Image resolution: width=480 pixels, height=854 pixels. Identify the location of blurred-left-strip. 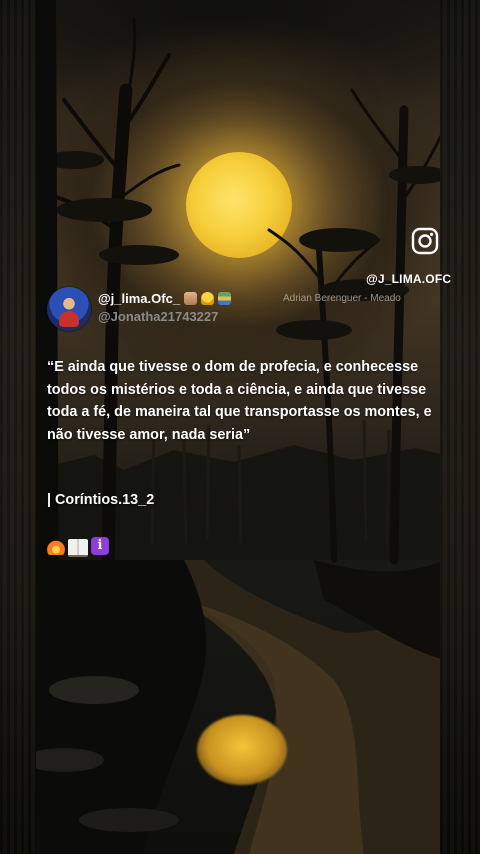
(18, 427).